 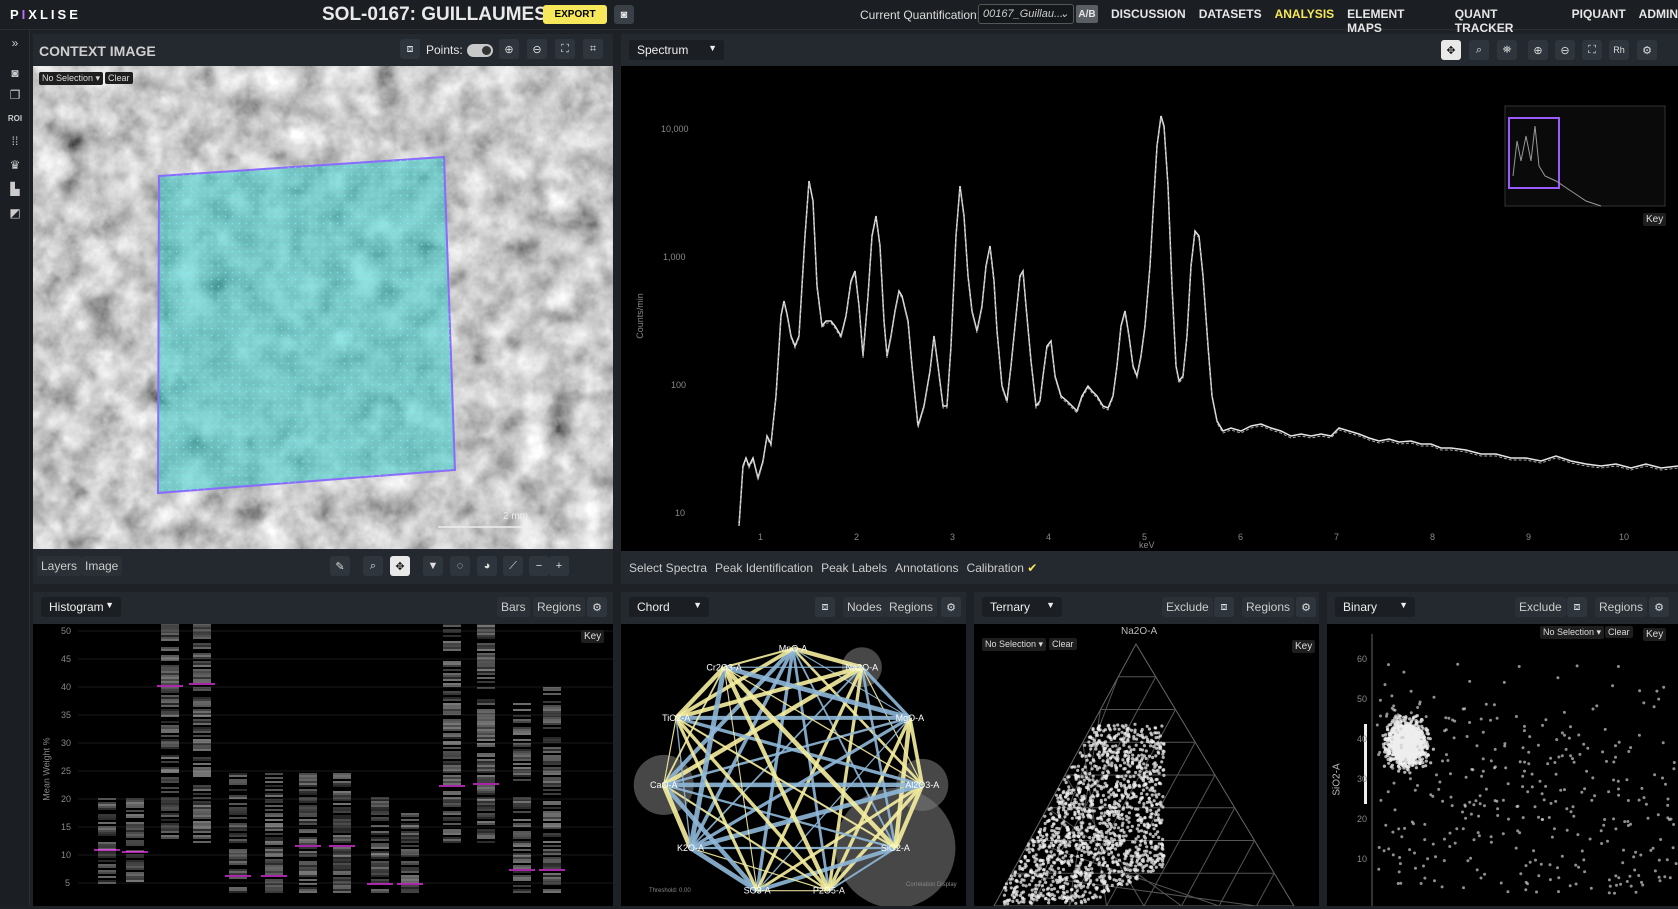 What do you see at coordinates (1305, 21) in the screenshot?
I see `nav-analysis: ANALYSIS` at bounding box center [1305, 21].